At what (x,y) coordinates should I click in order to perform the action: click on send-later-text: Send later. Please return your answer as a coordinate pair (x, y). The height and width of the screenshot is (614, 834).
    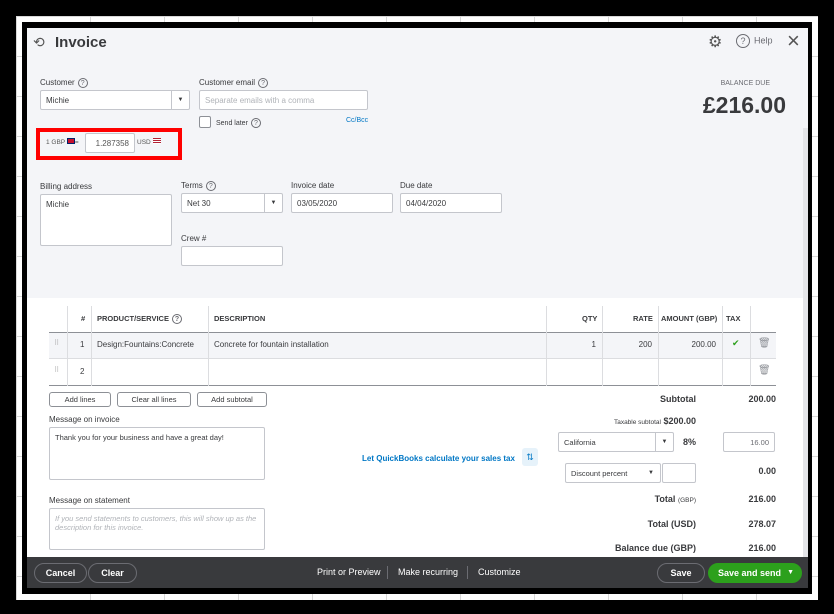
    Looking at the image, I should click on (232, 123).